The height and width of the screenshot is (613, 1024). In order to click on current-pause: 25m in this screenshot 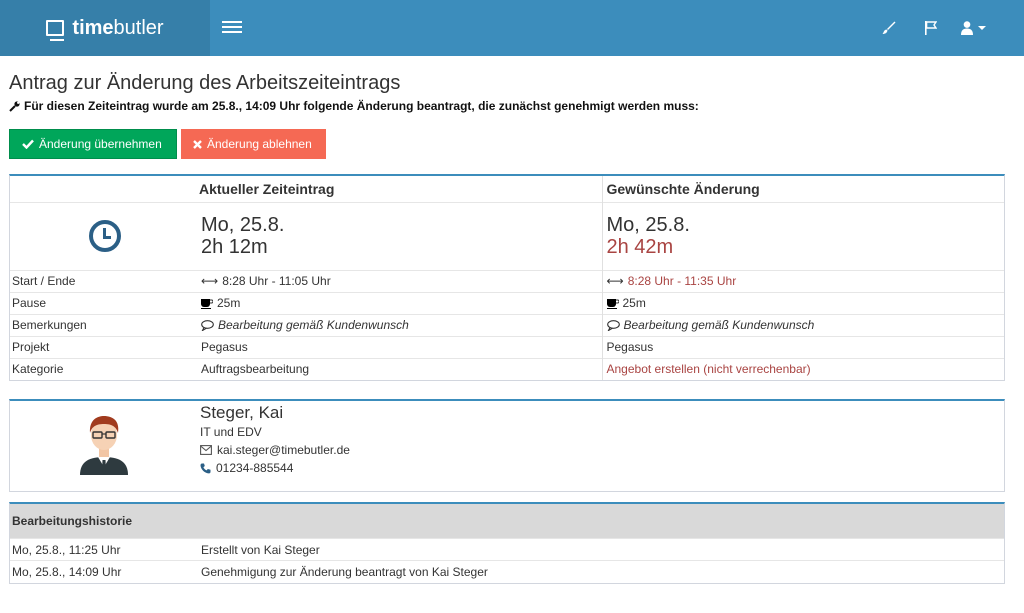, I will do `click(400, 302)`.